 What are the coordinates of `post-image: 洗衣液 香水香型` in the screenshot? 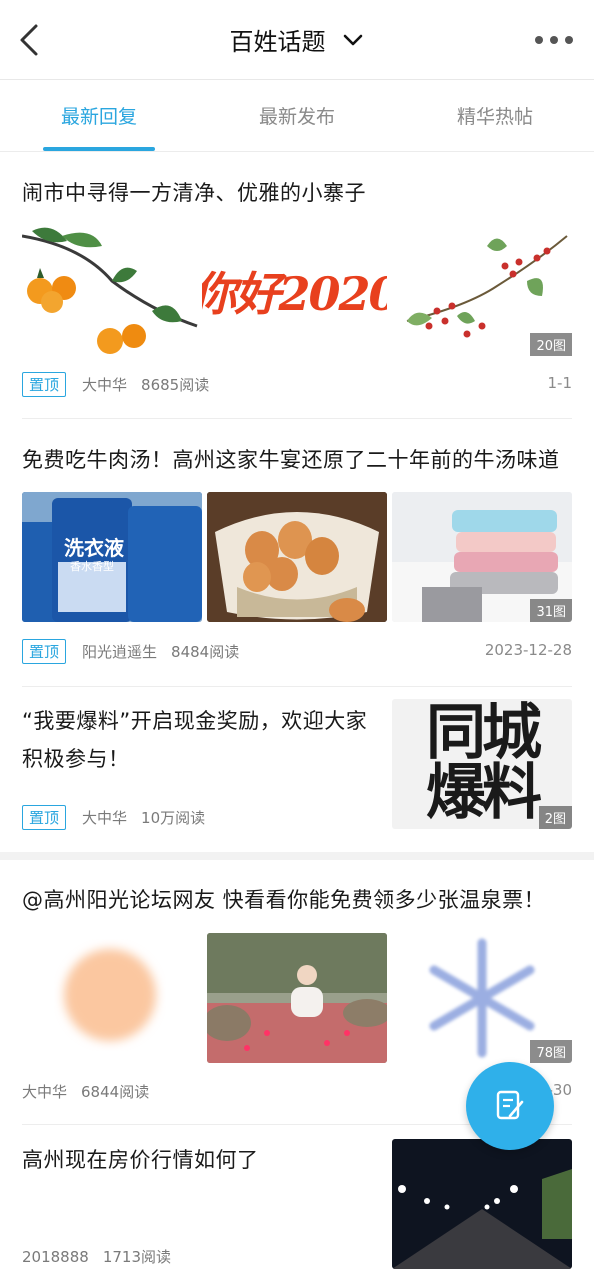 It's located at (112, 557).